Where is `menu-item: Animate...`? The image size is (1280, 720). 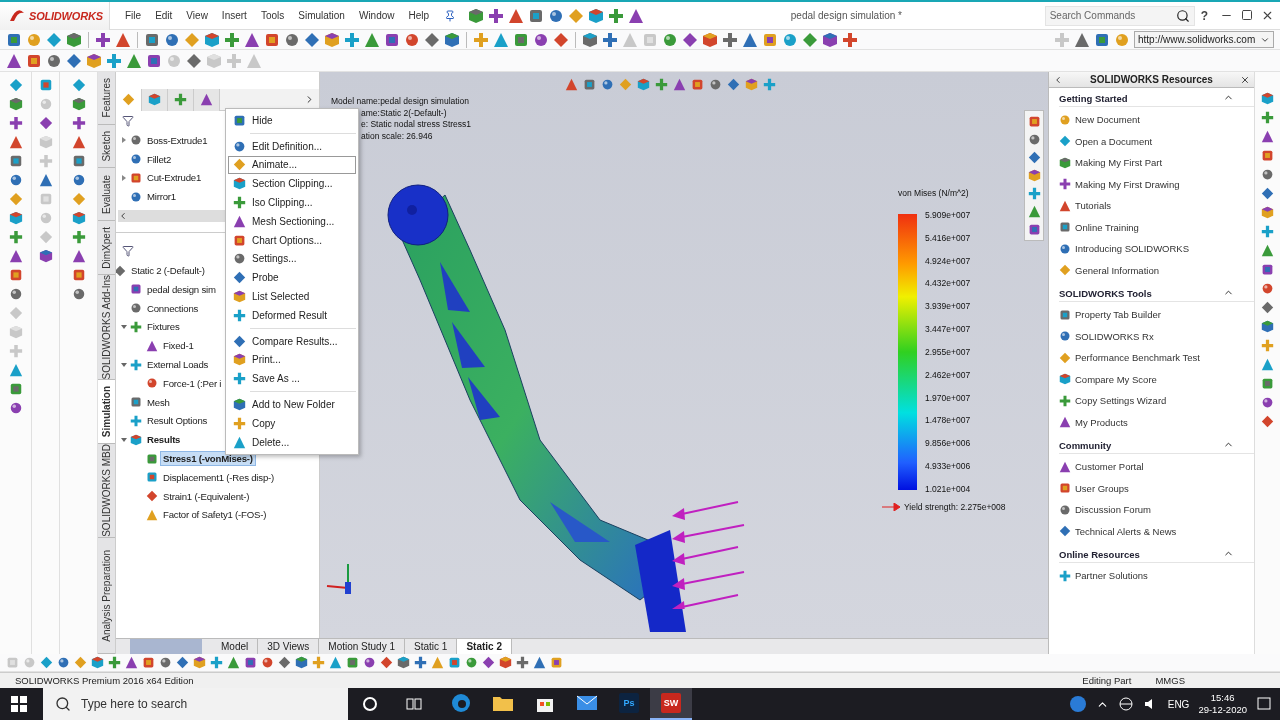
menu-item: Animate... is located at coordinates (292, 165).